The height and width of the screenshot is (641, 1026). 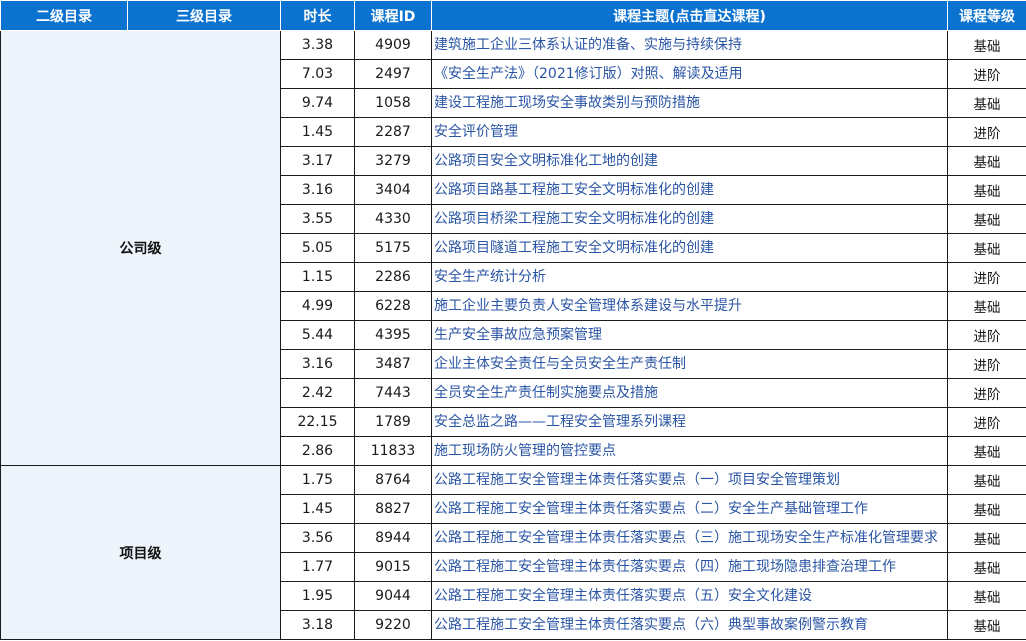 I want to click on course-topic-link: 施工现场防火管理的管控要点, so click(x=689, y=451).